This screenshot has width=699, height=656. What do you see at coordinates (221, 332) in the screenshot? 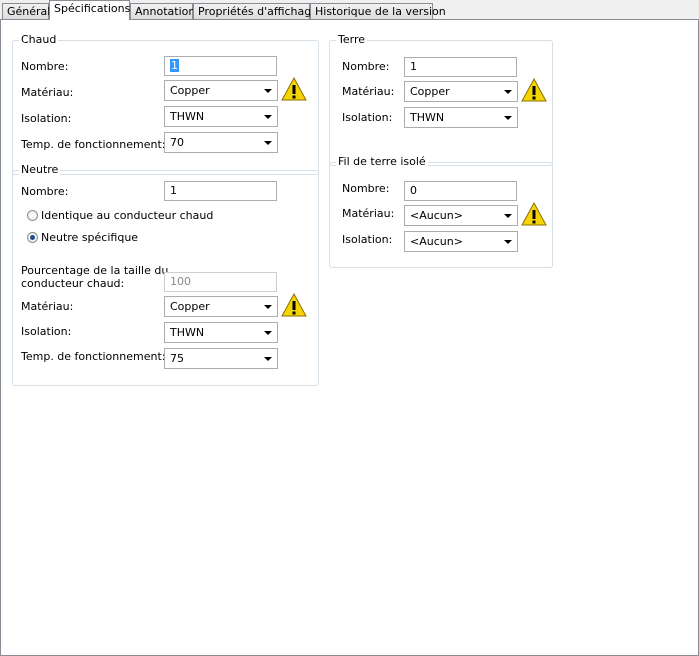
I see `neutre-isolation-dropdown: THWN` at bounding box center [221, 332].